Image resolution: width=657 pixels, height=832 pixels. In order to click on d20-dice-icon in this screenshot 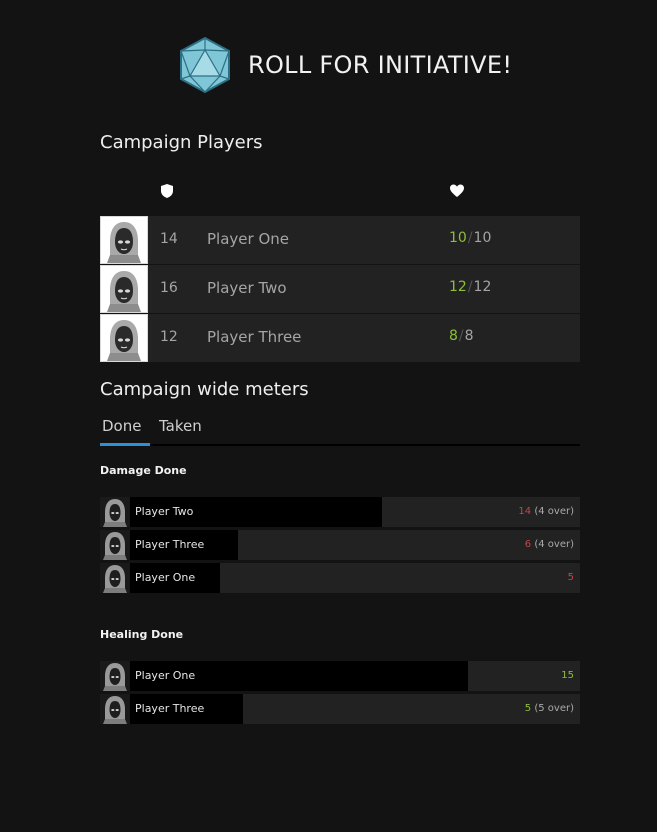, I will do `click(205, 65)`.